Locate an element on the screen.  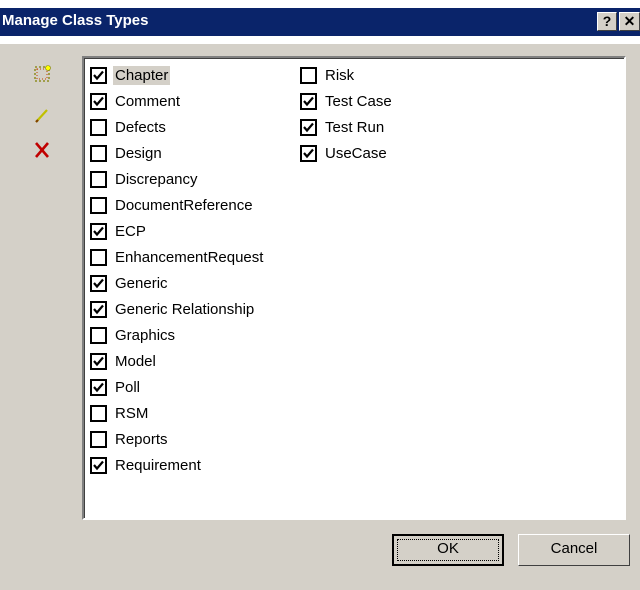
class-type-label: Generic is located at coordinates (141, 283).